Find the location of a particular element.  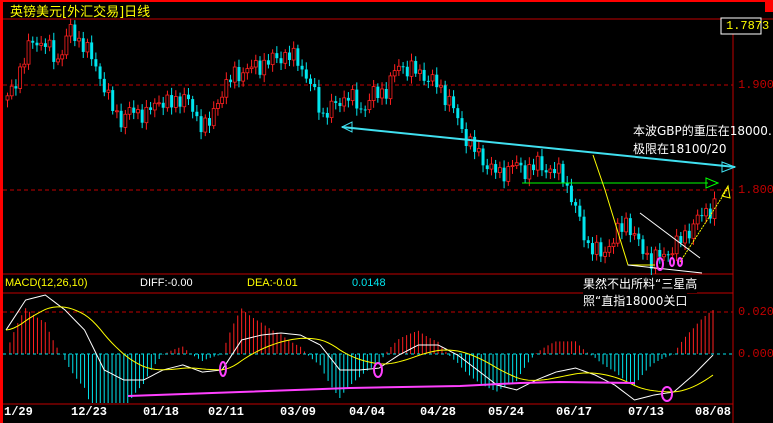

annotation-pattern-2: 照“直指18000关口 is located at coordinates (635, 301).